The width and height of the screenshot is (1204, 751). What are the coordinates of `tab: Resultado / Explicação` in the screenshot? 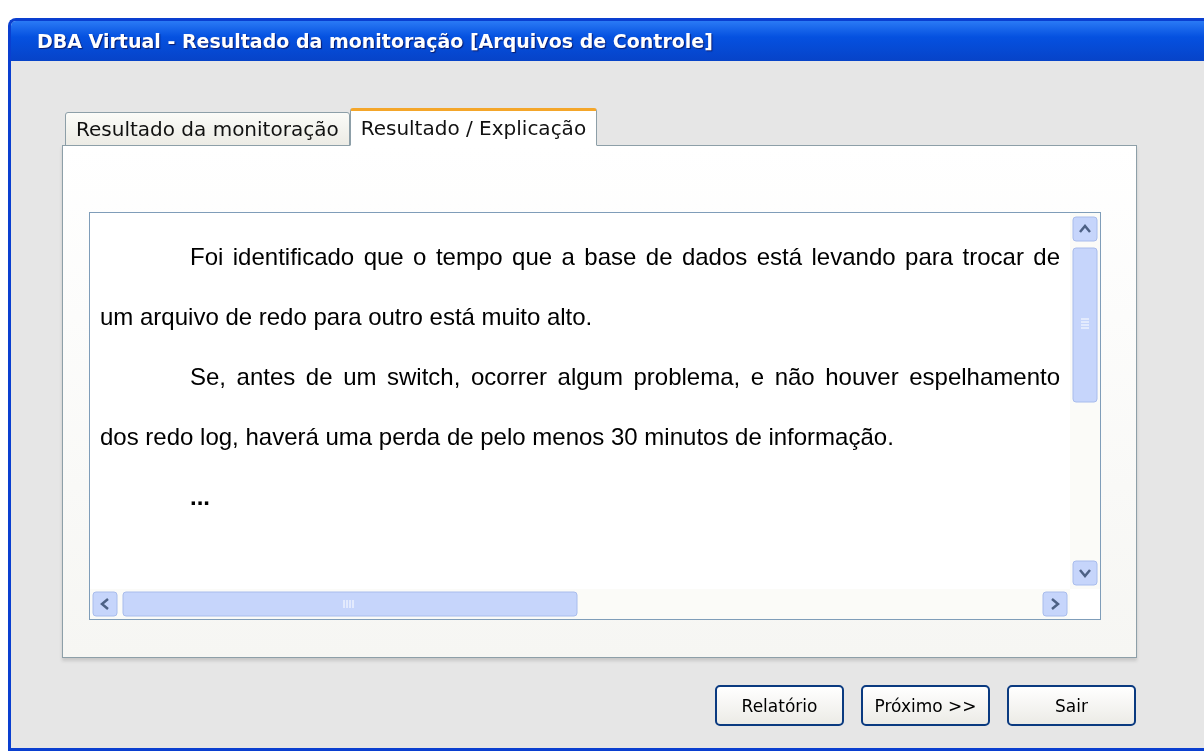 It's located at (473, 127).